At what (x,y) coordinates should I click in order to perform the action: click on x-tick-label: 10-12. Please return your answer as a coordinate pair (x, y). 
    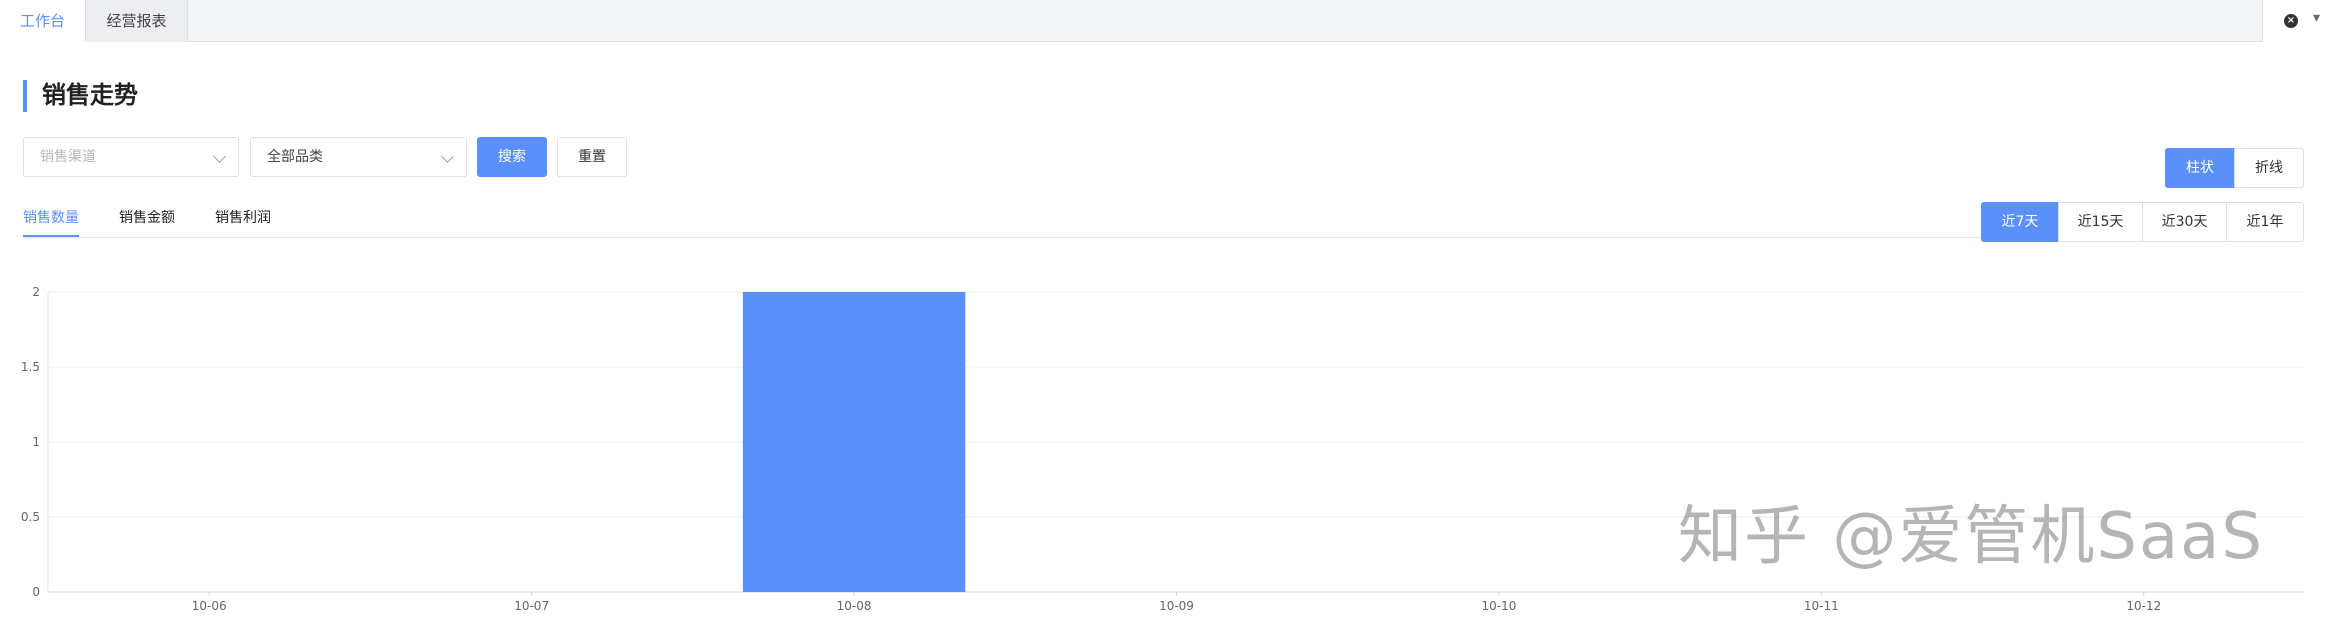
    Looking at the image, I should click on (2143, 606).